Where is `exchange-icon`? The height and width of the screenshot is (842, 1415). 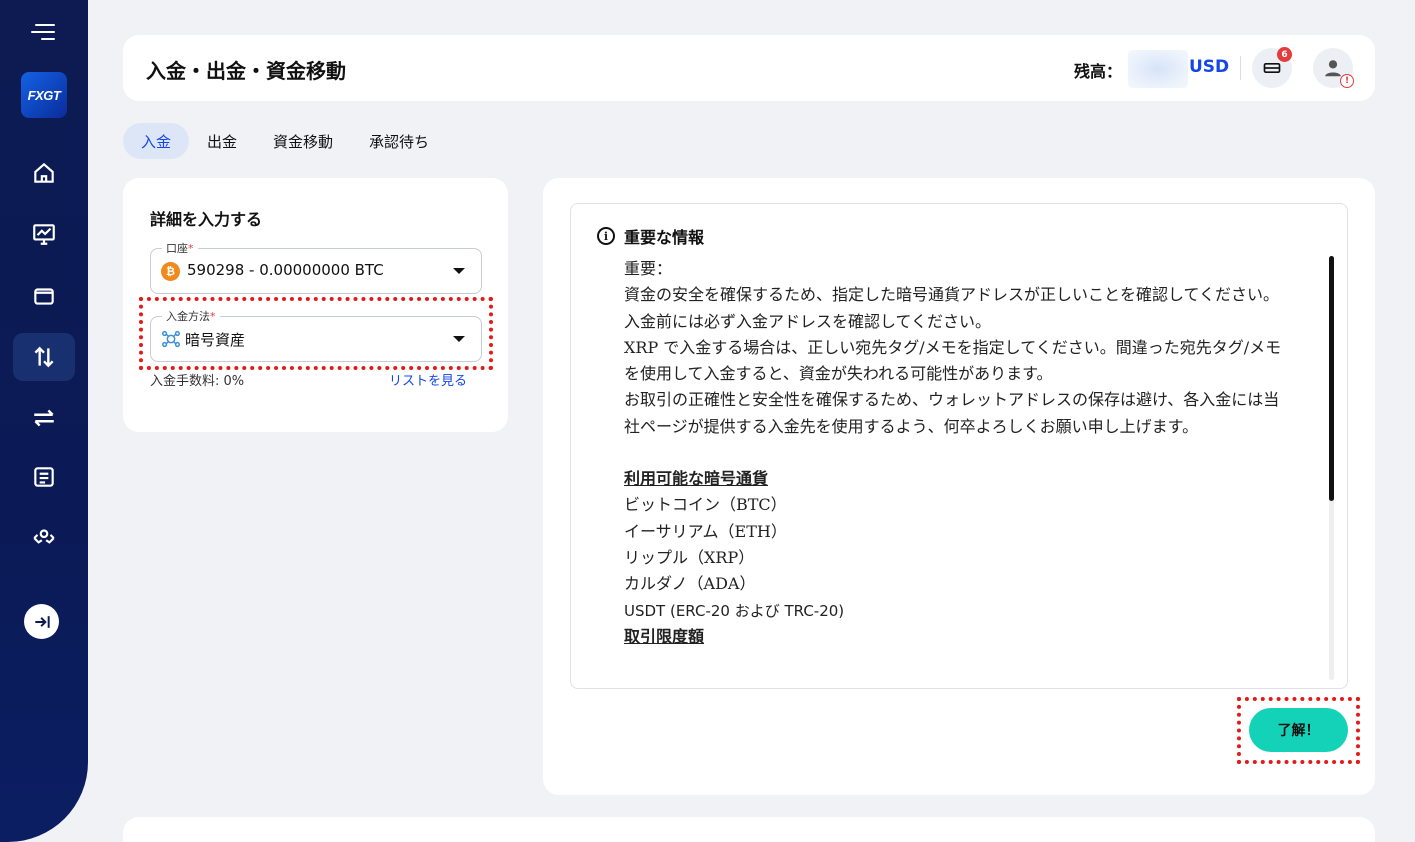
exchange-icon is located at coordinates (44, 418).